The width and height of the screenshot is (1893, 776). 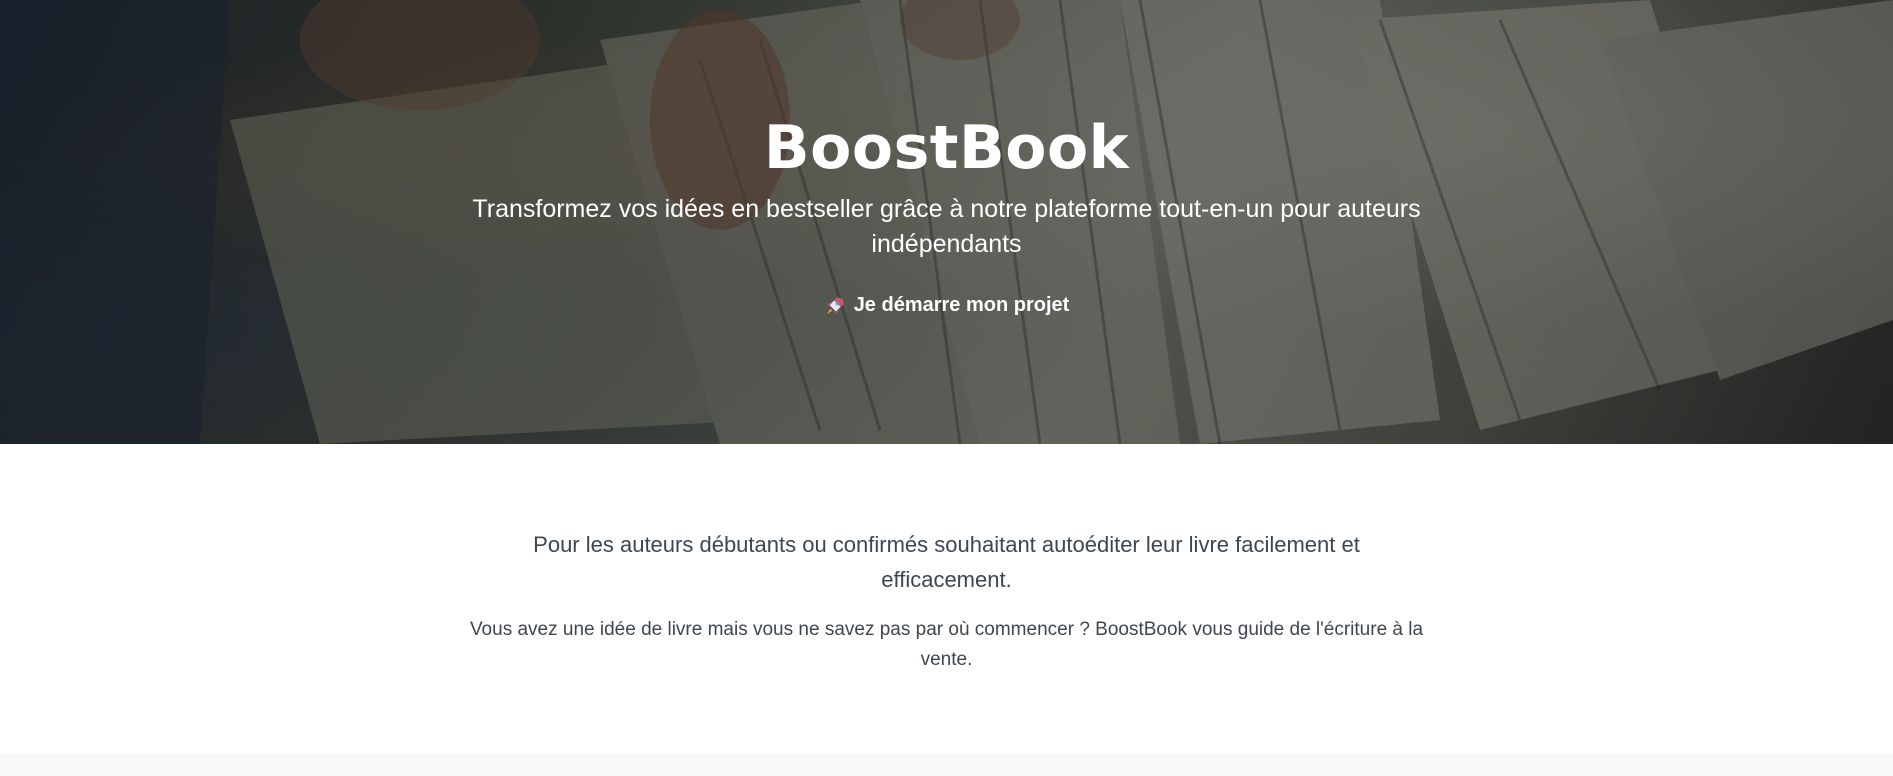 What do you see at coordinates (946, 765) in the screenshot?
I see `next-section-band` at bounding box center [946, 765].